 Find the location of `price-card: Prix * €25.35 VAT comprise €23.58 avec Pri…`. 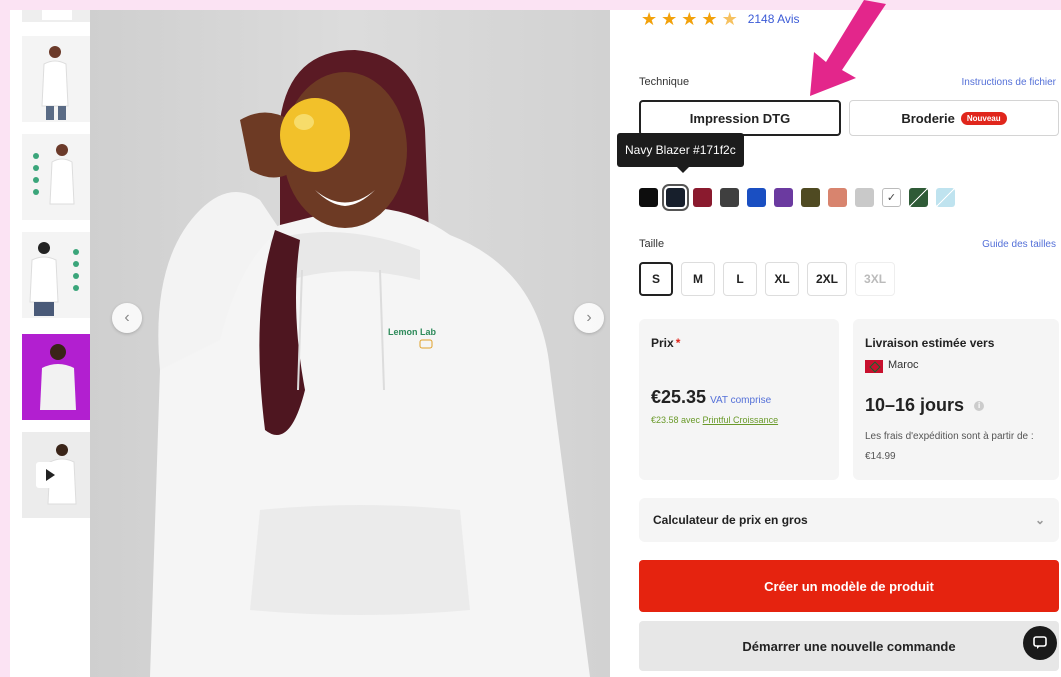

price-card: Prix * €25.35 VAT comprise €23.58 avec Pri… is located at coordinates (739, 399).